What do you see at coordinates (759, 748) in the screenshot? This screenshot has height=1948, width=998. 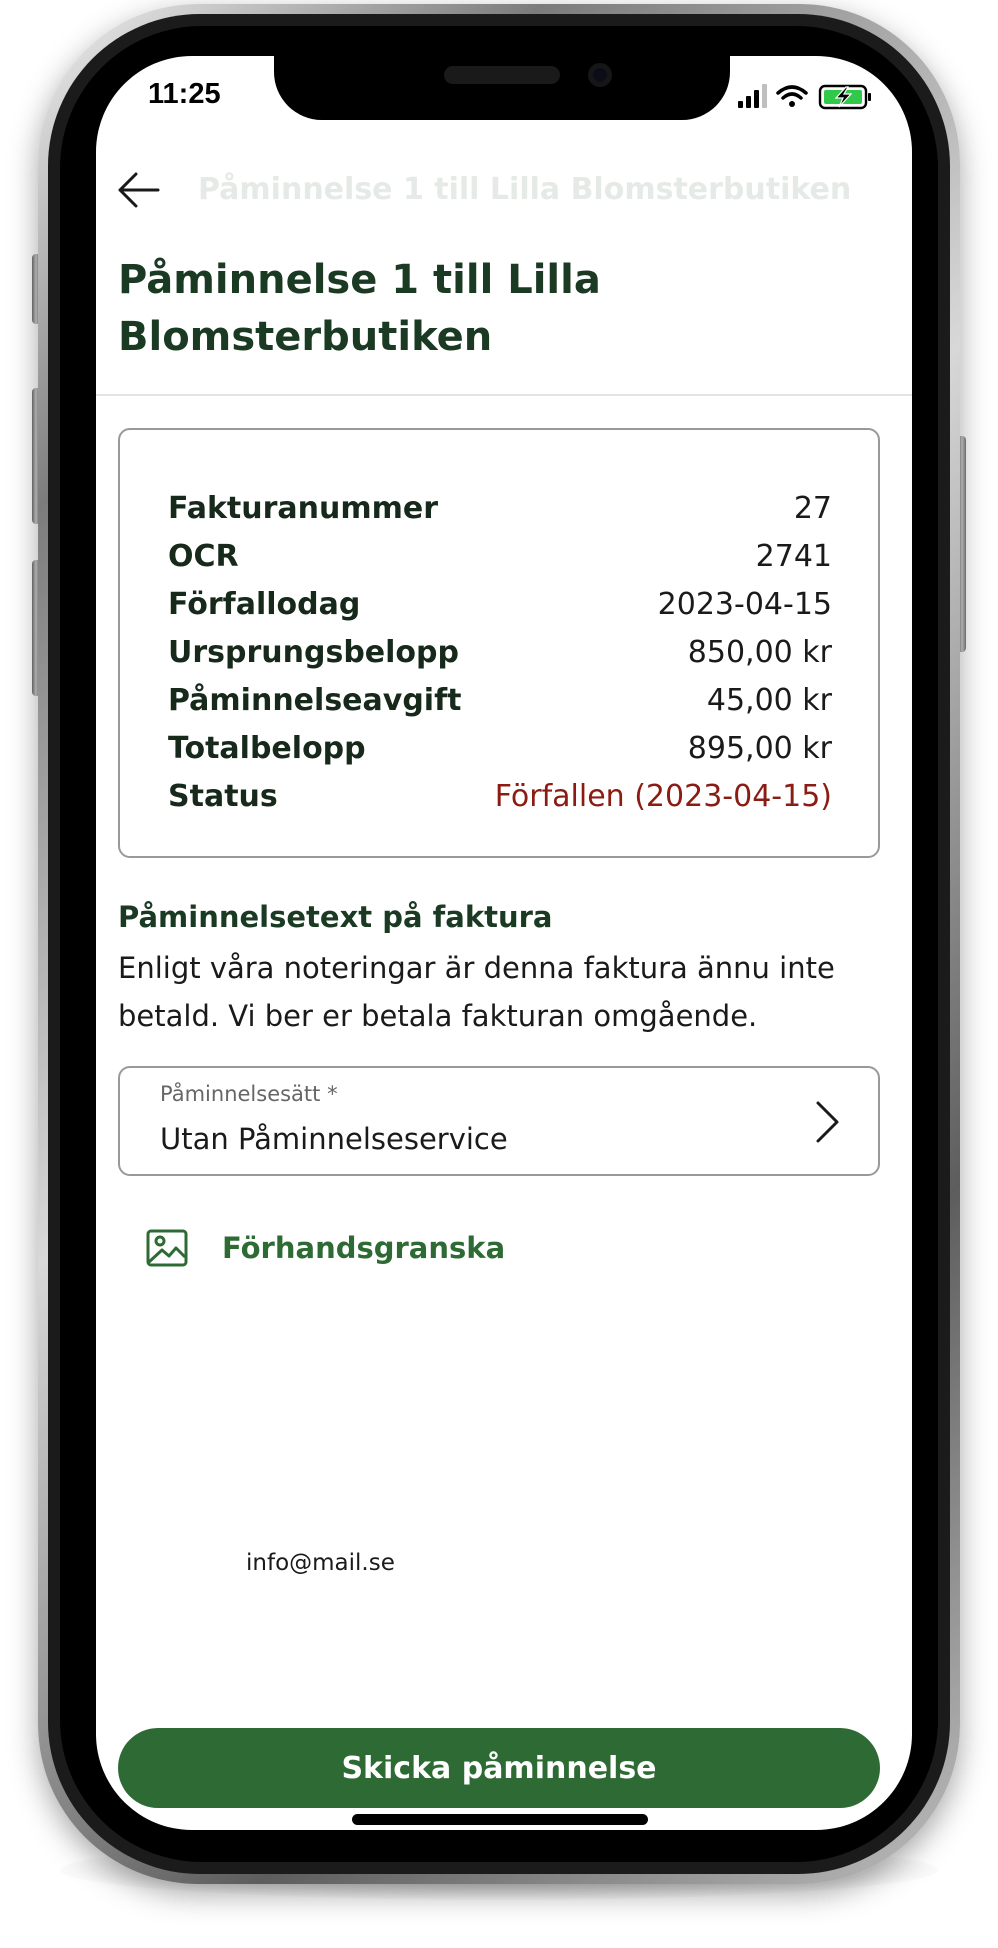 I see `row-value: 895,00 kr` at bounding box center [759, 748].